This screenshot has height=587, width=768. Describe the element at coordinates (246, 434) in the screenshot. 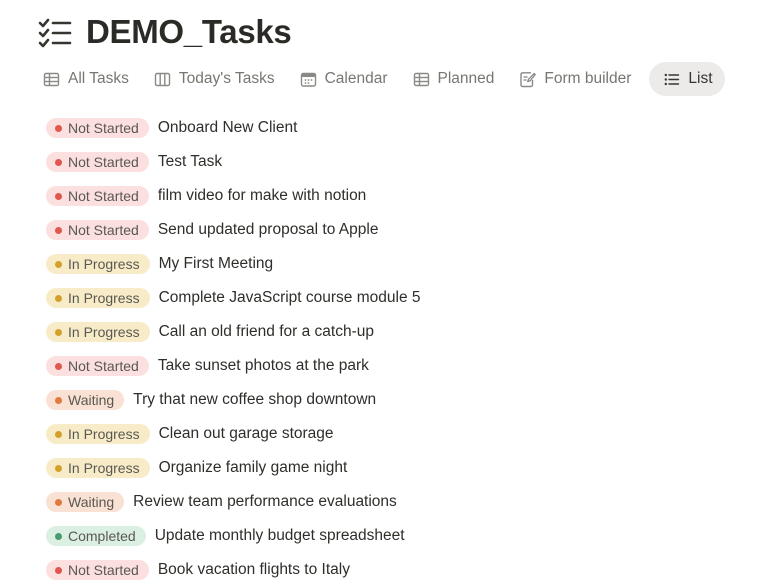

I see `task-name: Clean out garage storage` at that location.